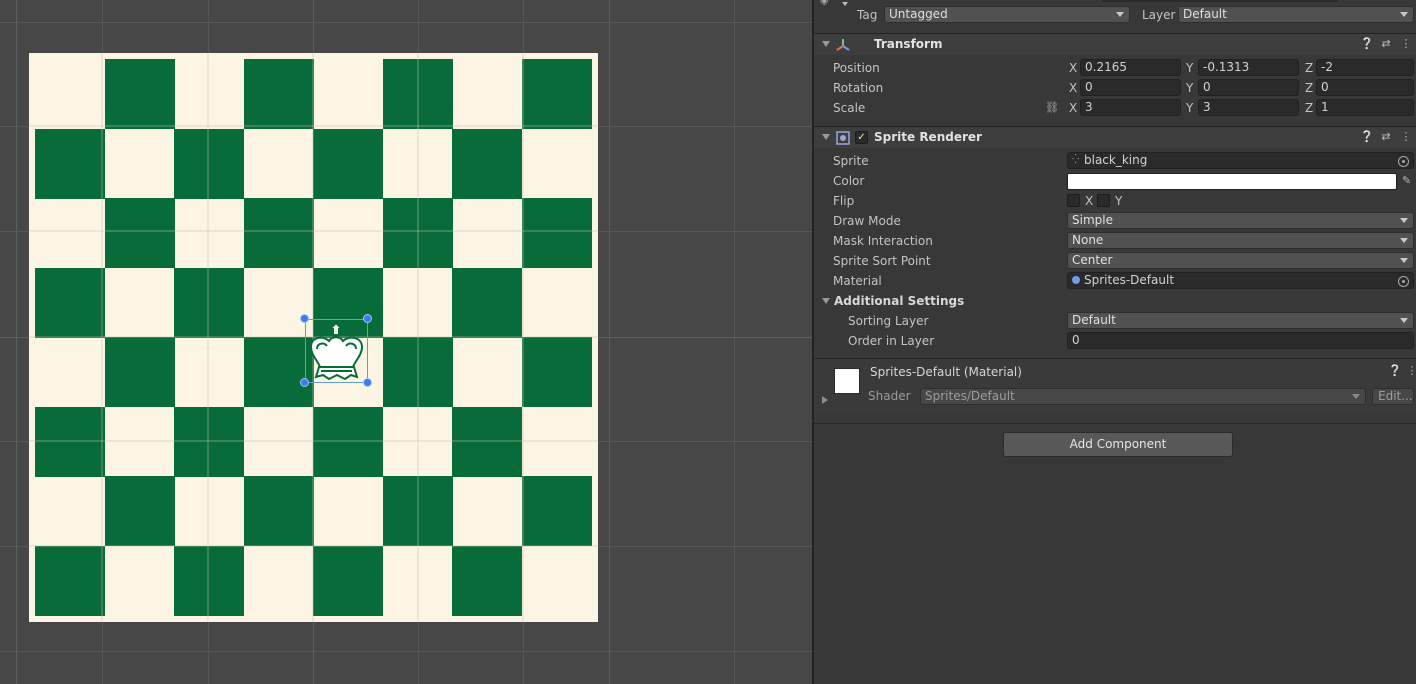  I want to click on flip-y-label: Y, so click(1119, 201).